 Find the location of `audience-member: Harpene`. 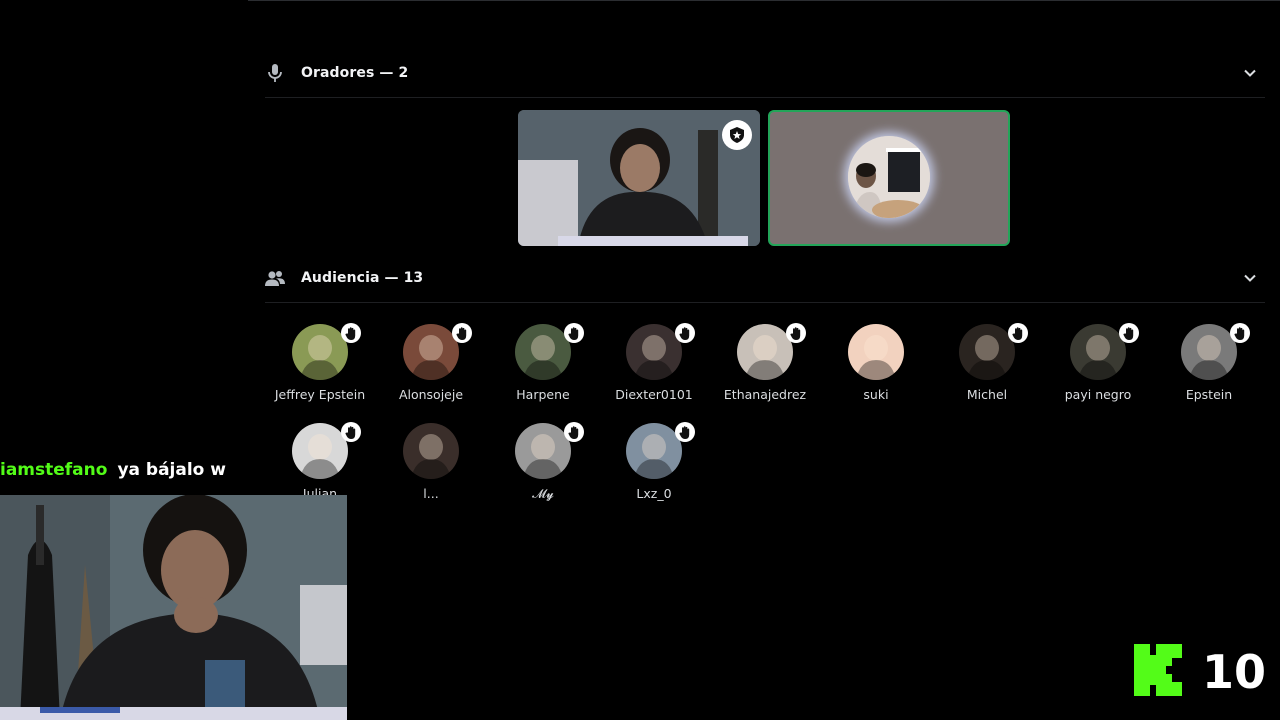

audience-member: Harpene is located at coordinates (543, 363).